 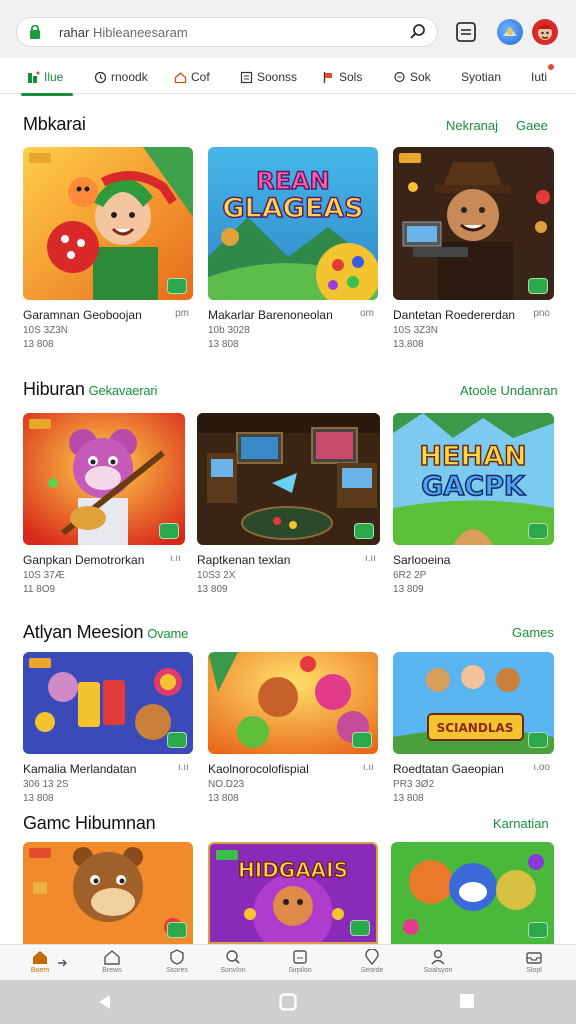 What do you see at coordinates (106, 632) in the screenshot?
I see `section-title: Atlyan Meesion Ovame` at bounding box center [106, 632].